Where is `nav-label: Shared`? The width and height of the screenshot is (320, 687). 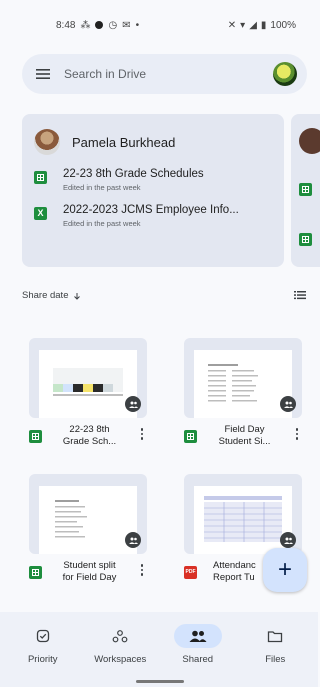 nav-label: Shared is located at coordinates (198, 659).